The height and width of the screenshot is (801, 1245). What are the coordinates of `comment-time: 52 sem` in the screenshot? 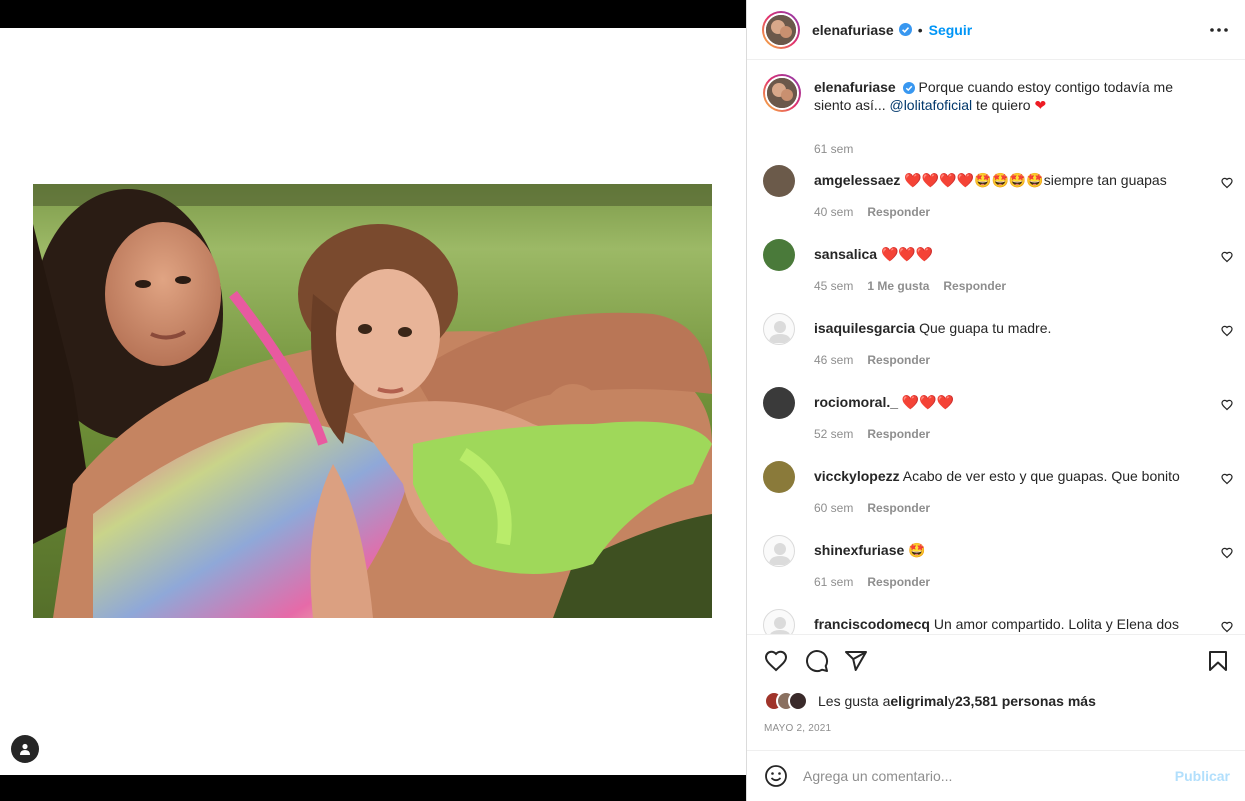 It's located at (833, 434).